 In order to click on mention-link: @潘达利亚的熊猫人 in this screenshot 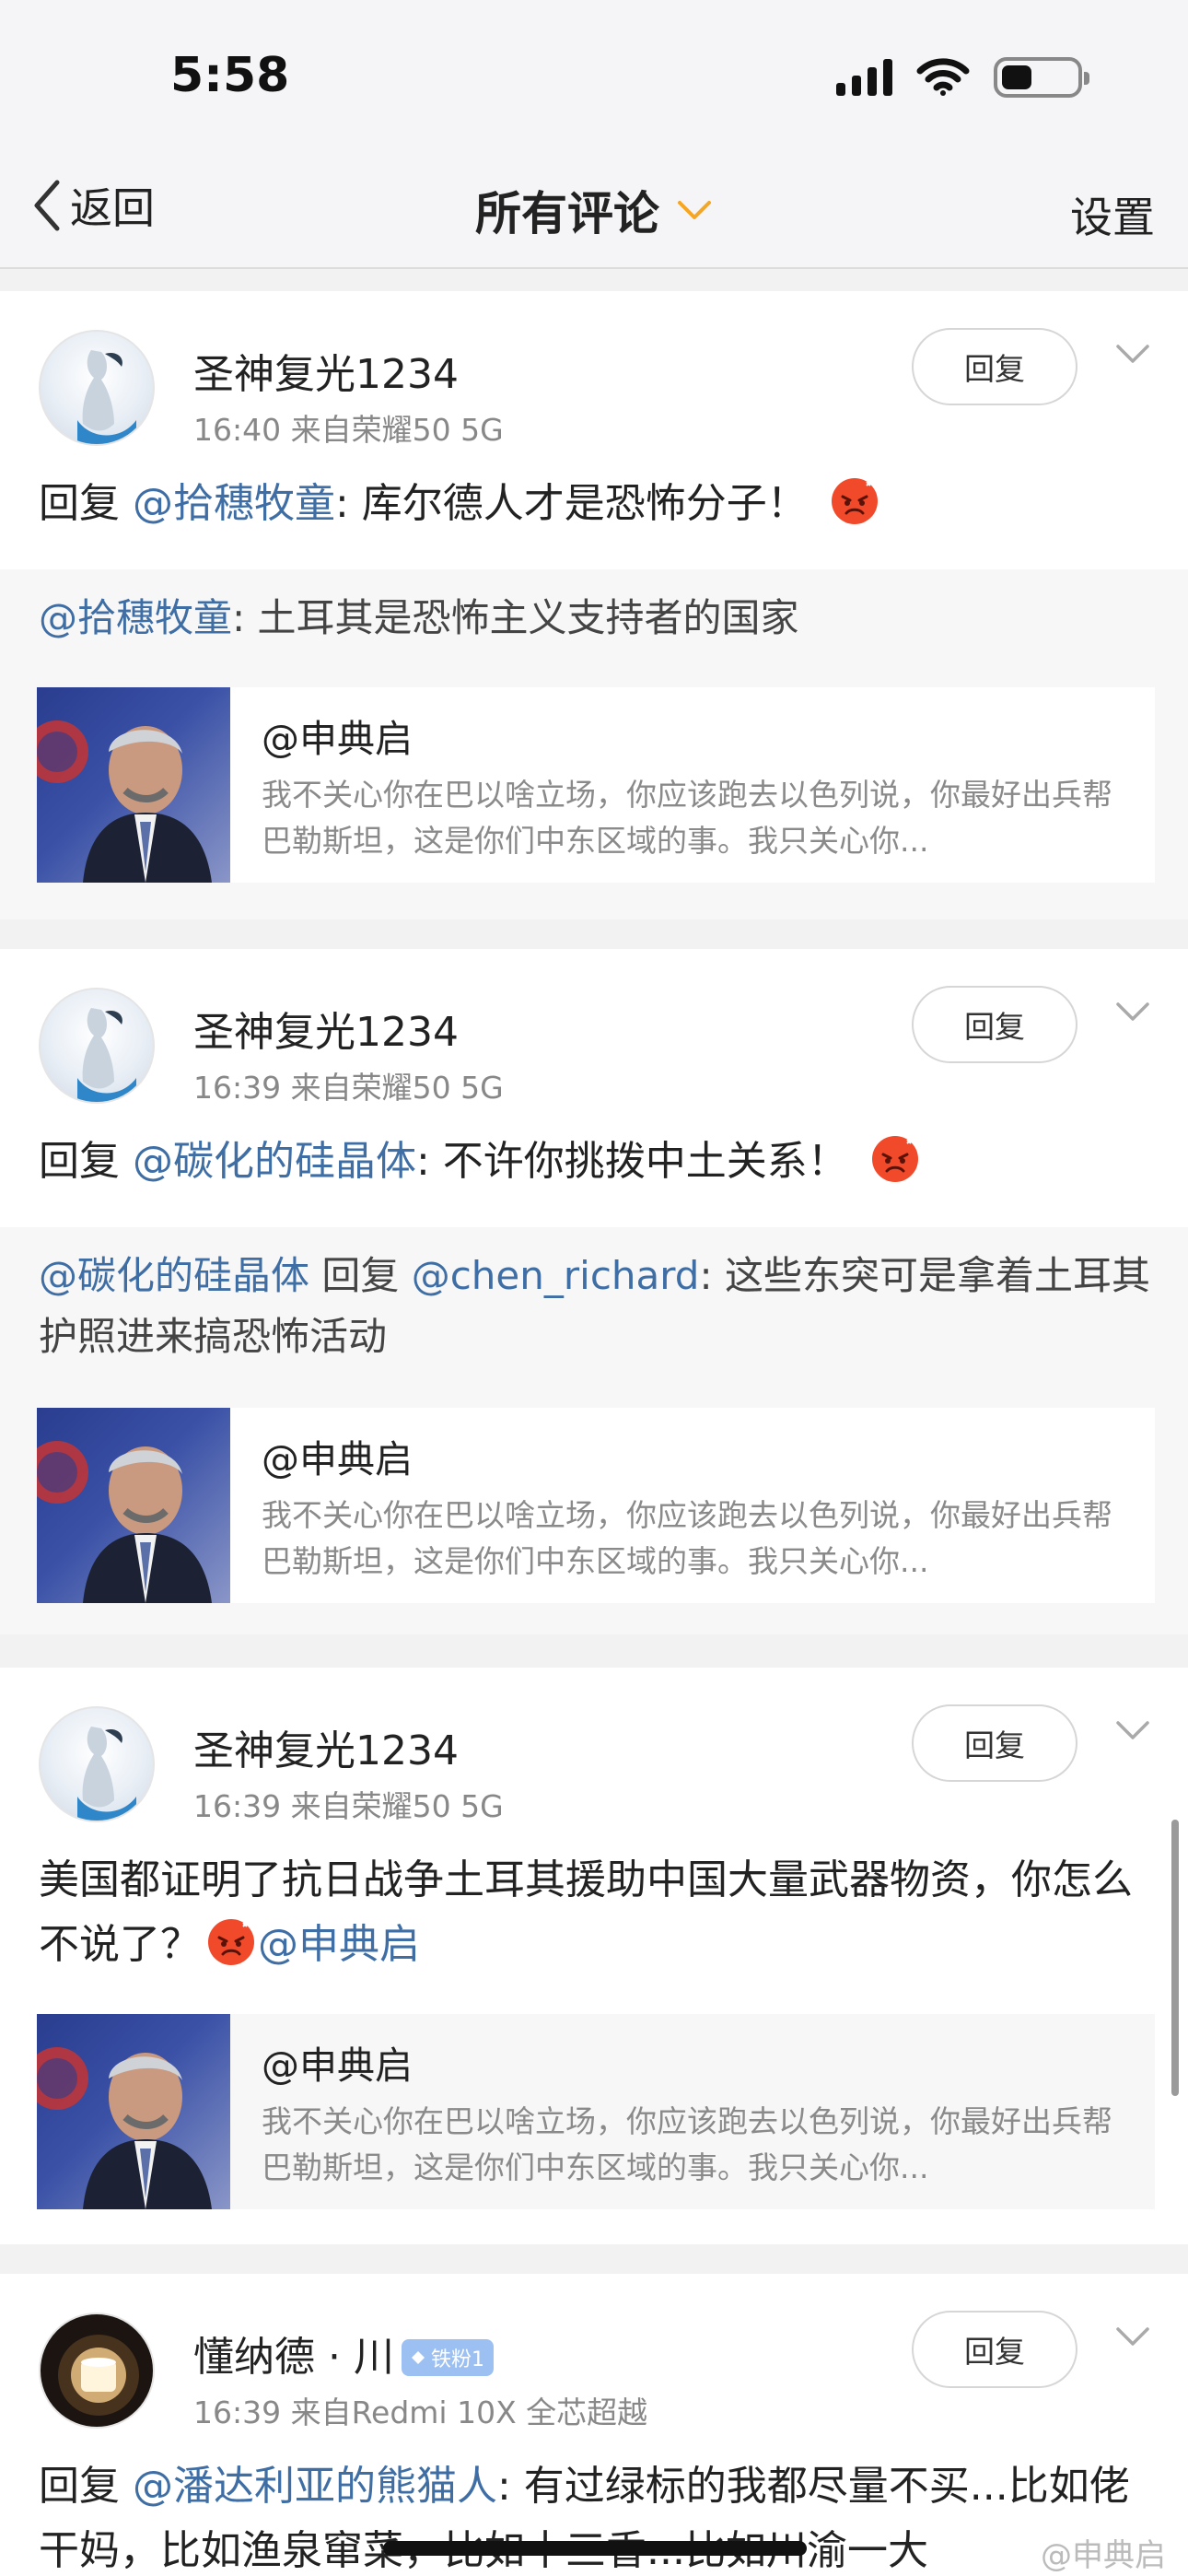, I will do `click(315, 2486)`.